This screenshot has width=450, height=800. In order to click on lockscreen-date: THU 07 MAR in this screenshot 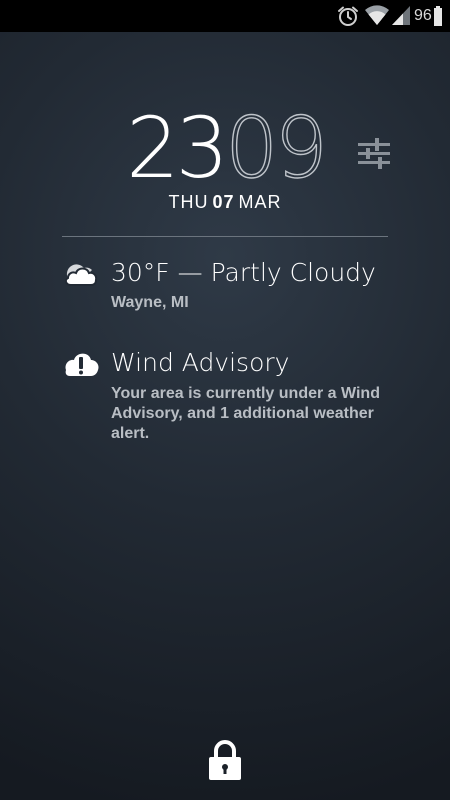, I will do `click(225, 202)`.